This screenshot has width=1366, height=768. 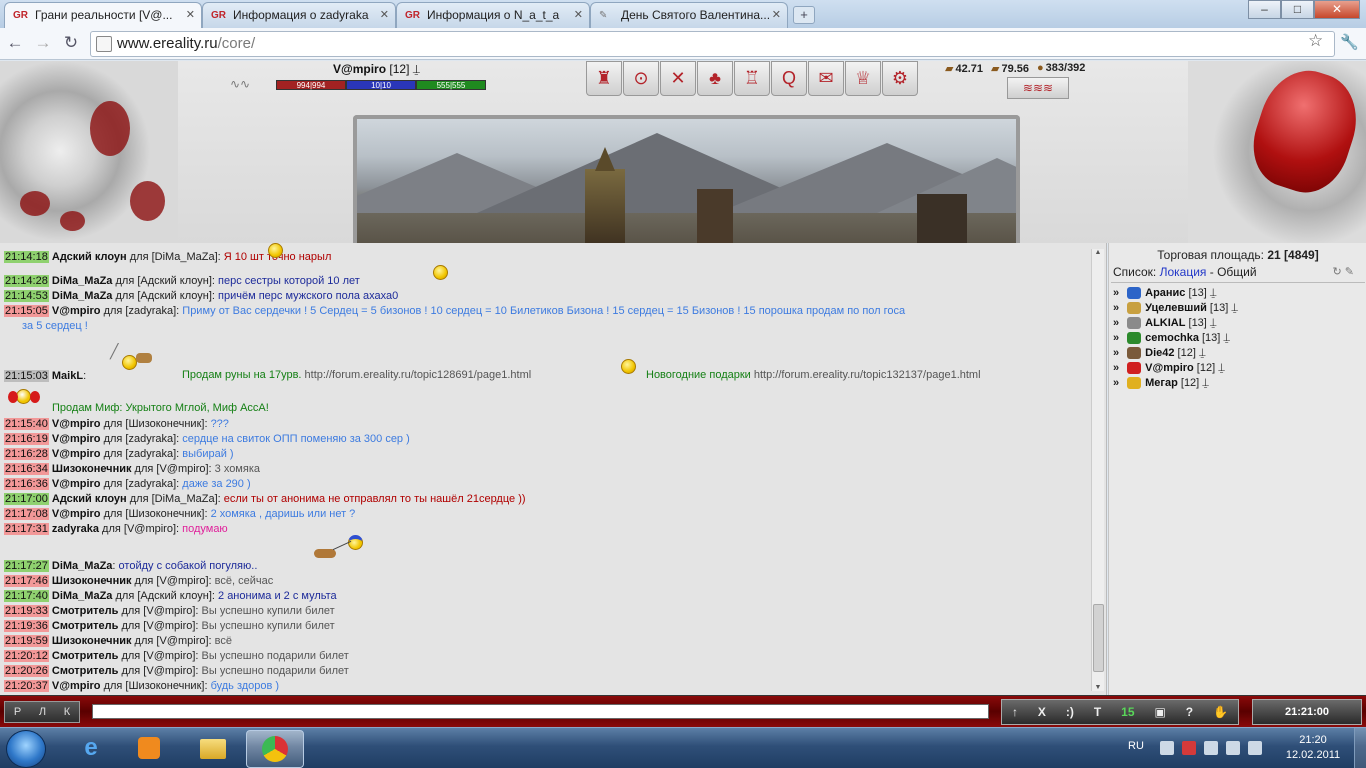 What do you see at coordinates (89, 499) in the screenshot?
I see `chat-nick: Адский клоун` at bounding box center [89, 499].